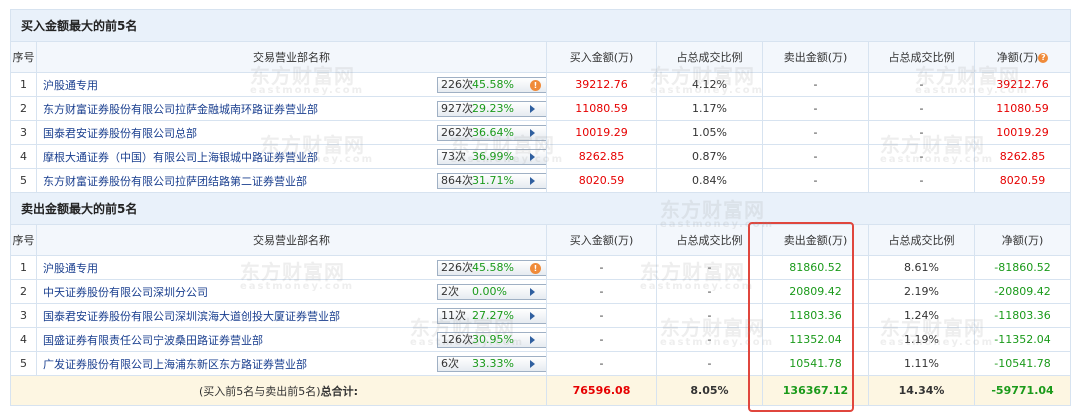 This screenshot has width=1080, height=420. I want to click on header-net-amount-label: 净额(万), so click(1022, 240).